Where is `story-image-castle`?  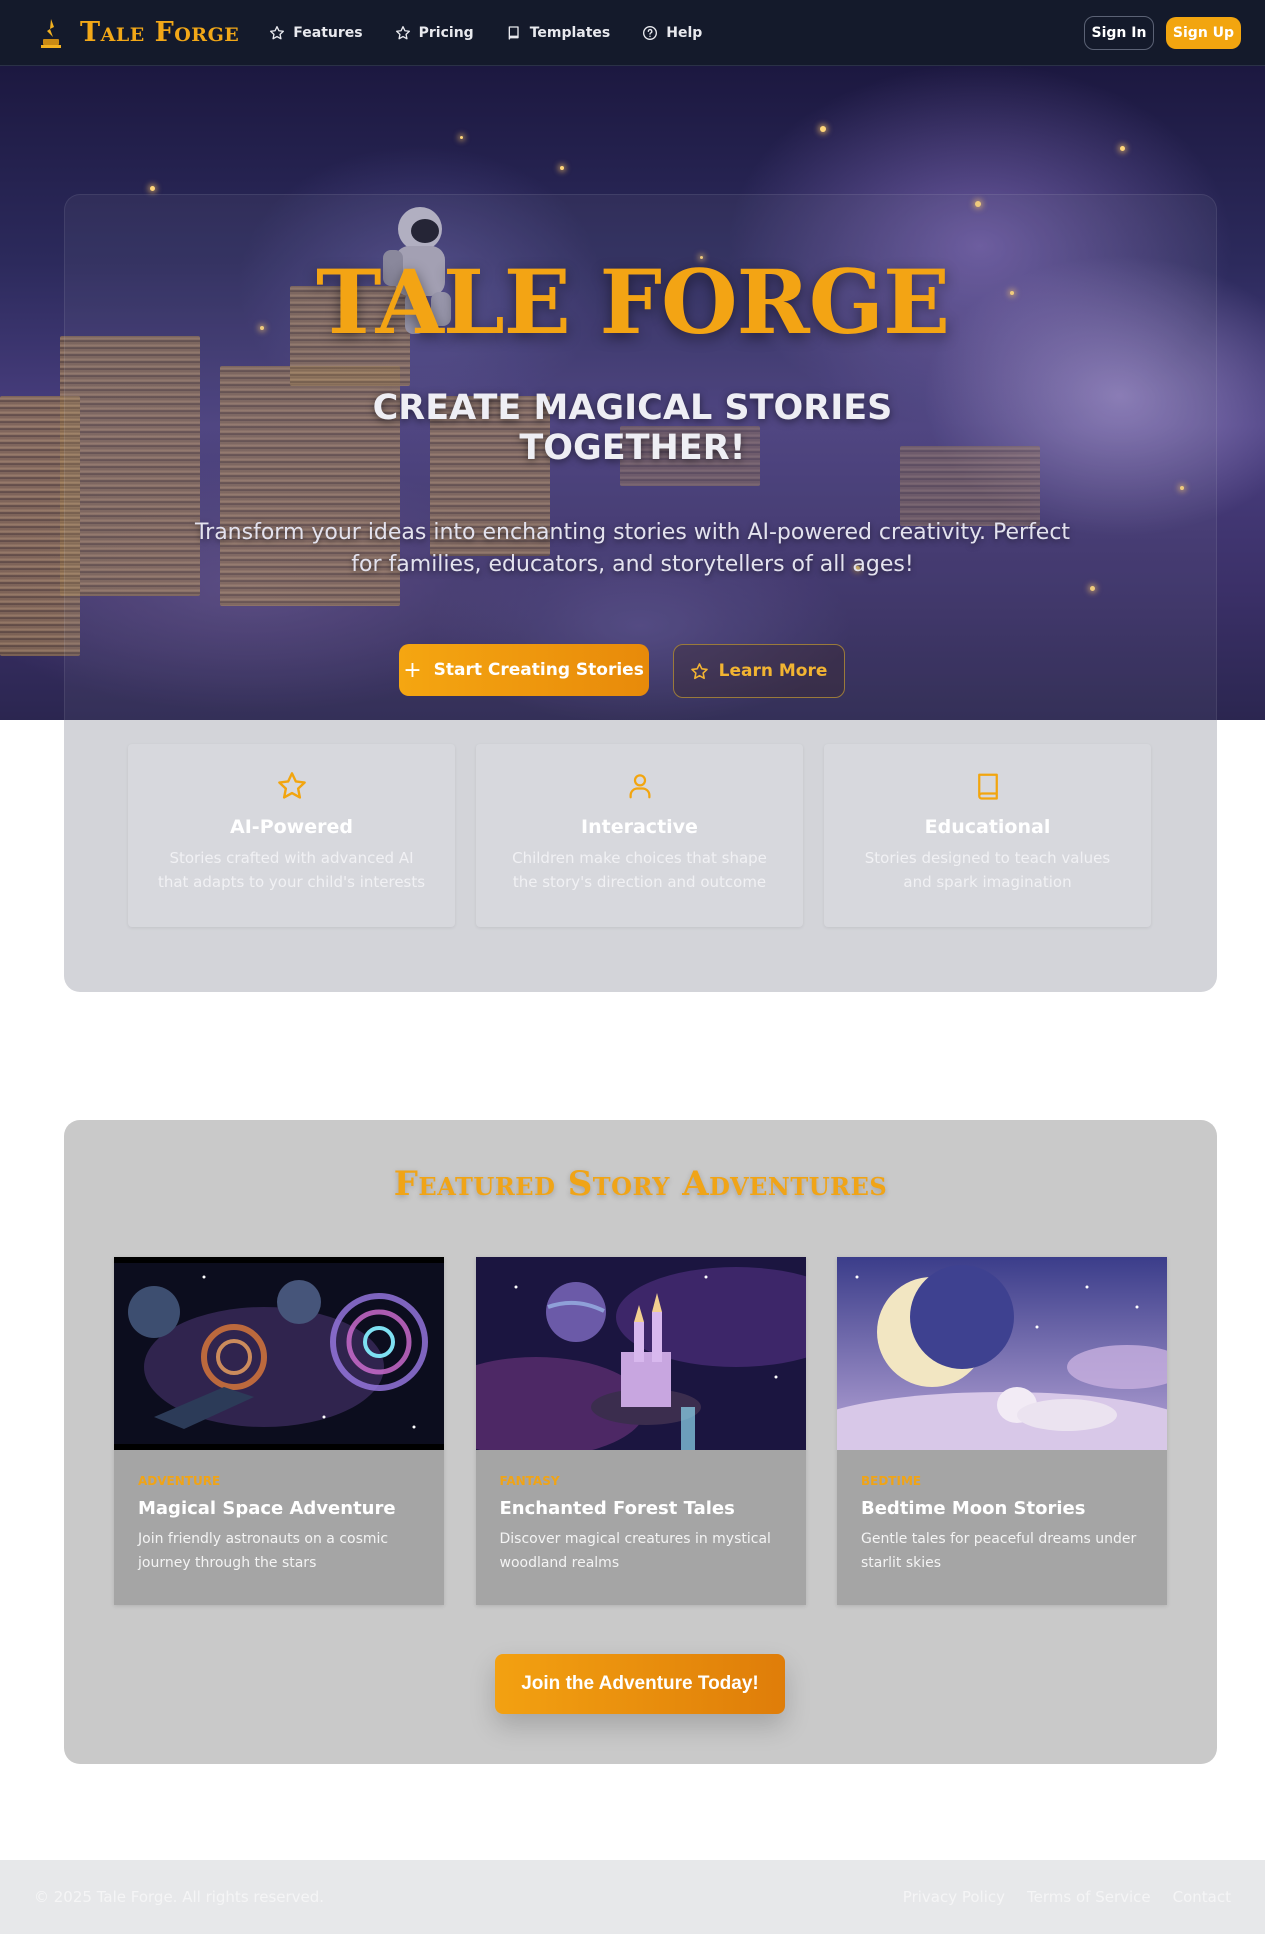
story-image-castle is located at coordinates (640, 1353).